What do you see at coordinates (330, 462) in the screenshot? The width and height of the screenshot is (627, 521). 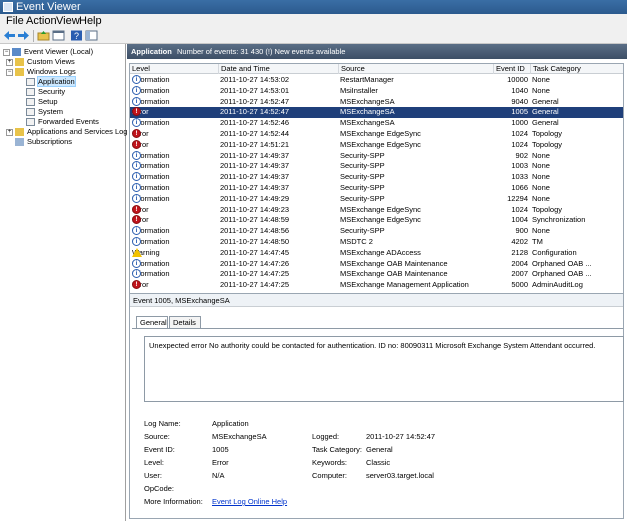 I see `field-label-keywords: Keywords:` at bounding box center [330, 462].